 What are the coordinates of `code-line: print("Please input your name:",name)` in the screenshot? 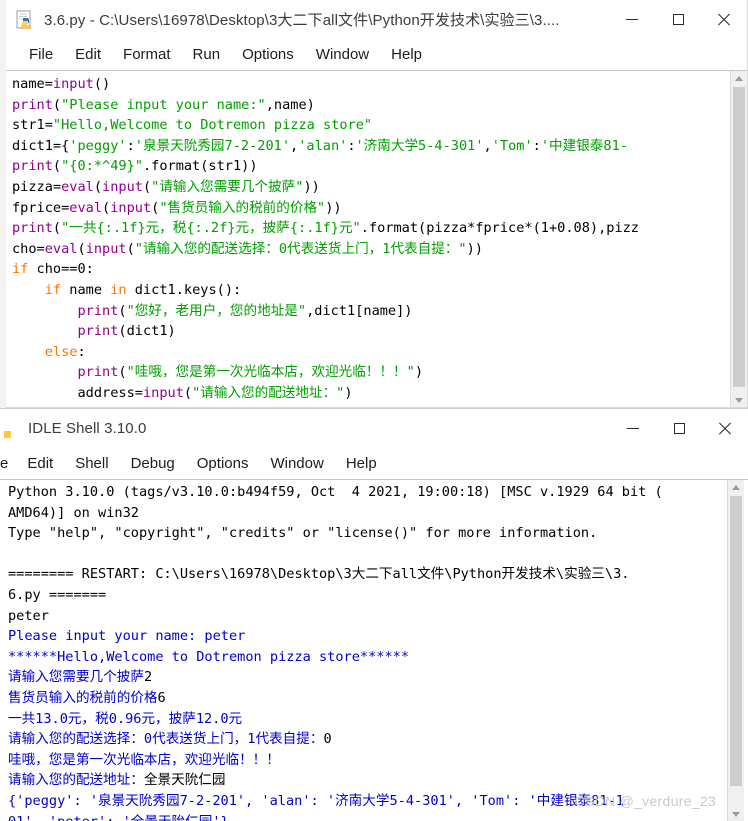 It's located at (163, 104).